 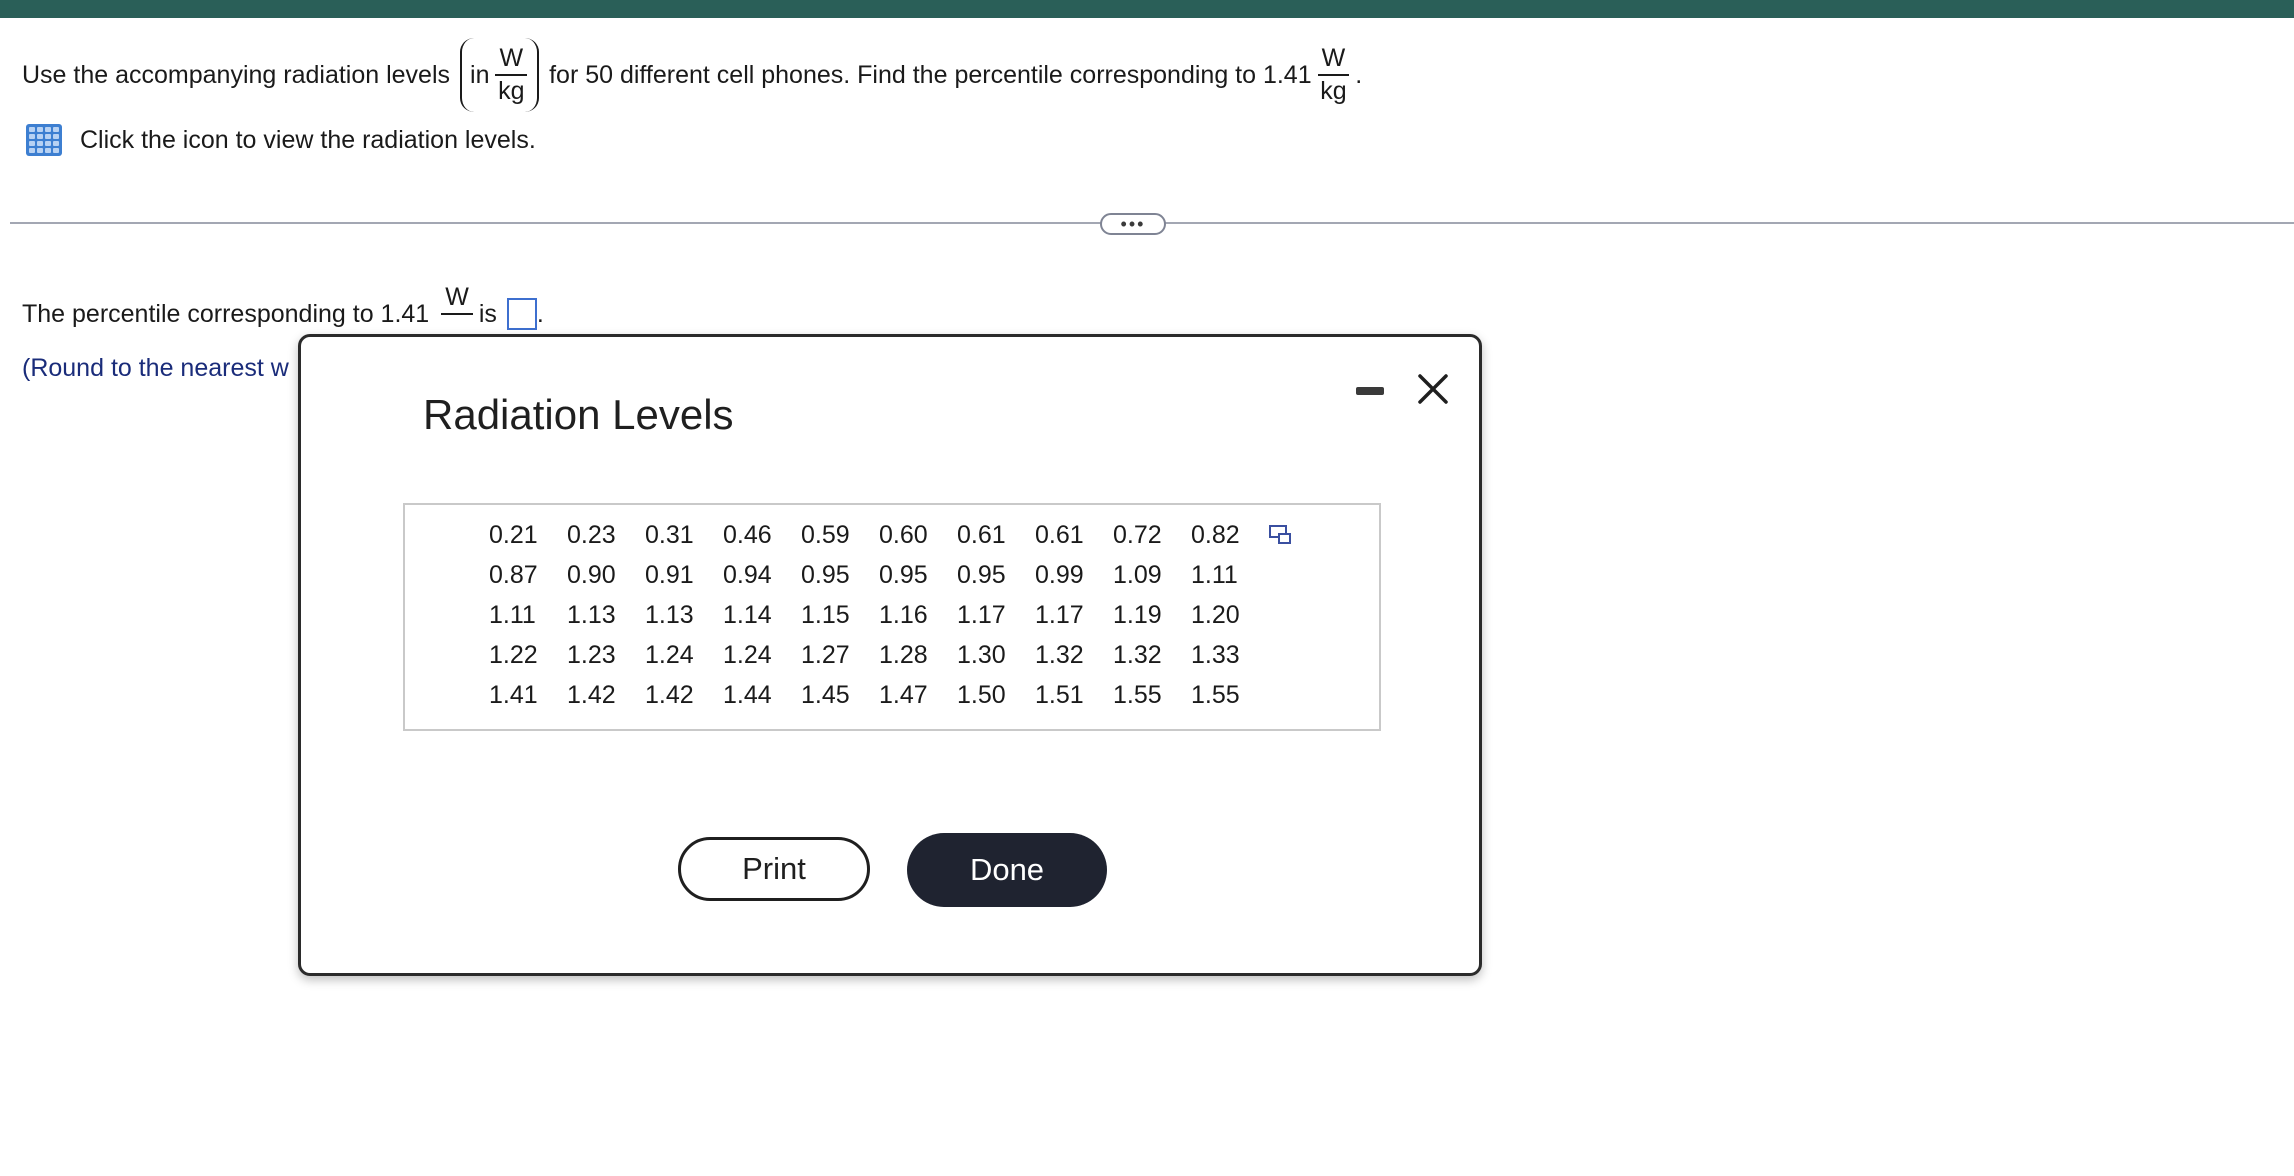 What do you see at coordinates (1333, 61) in the screenshot?
I see `unit-numerator-end: W` at bounding box center [1333, 61].